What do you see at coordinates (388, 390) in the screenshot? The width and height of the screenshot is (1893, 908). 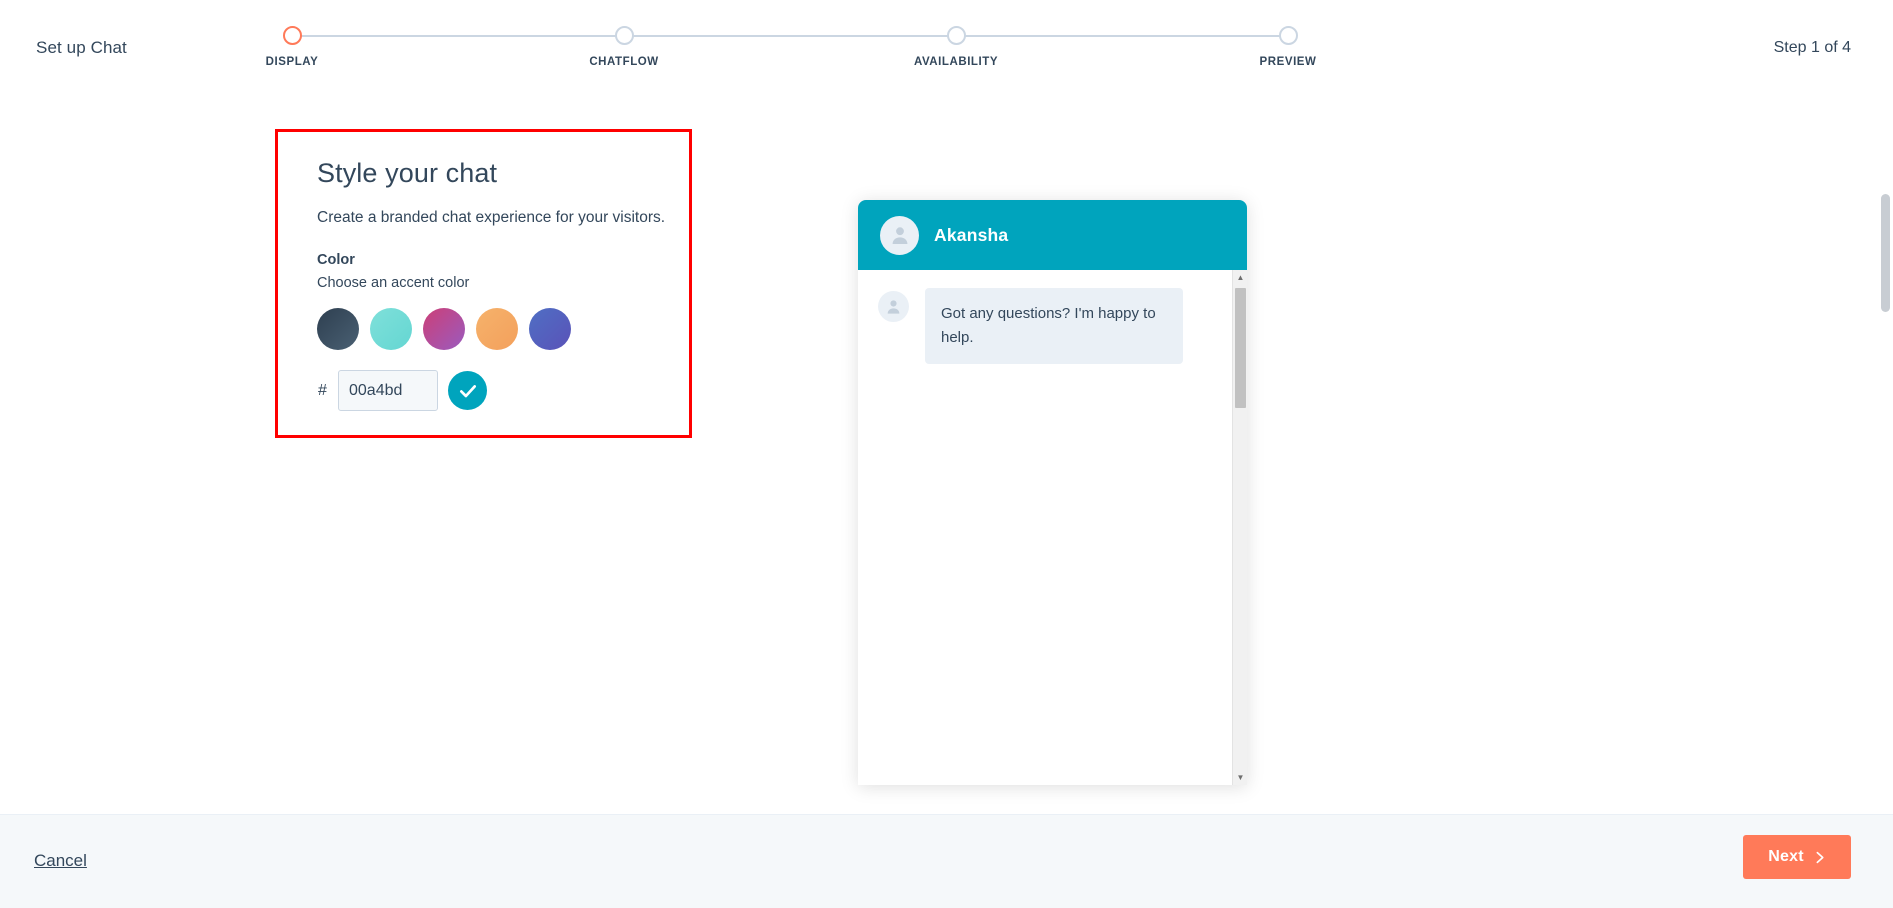 I see `hex-color-input` at bounding box center [388, 390].